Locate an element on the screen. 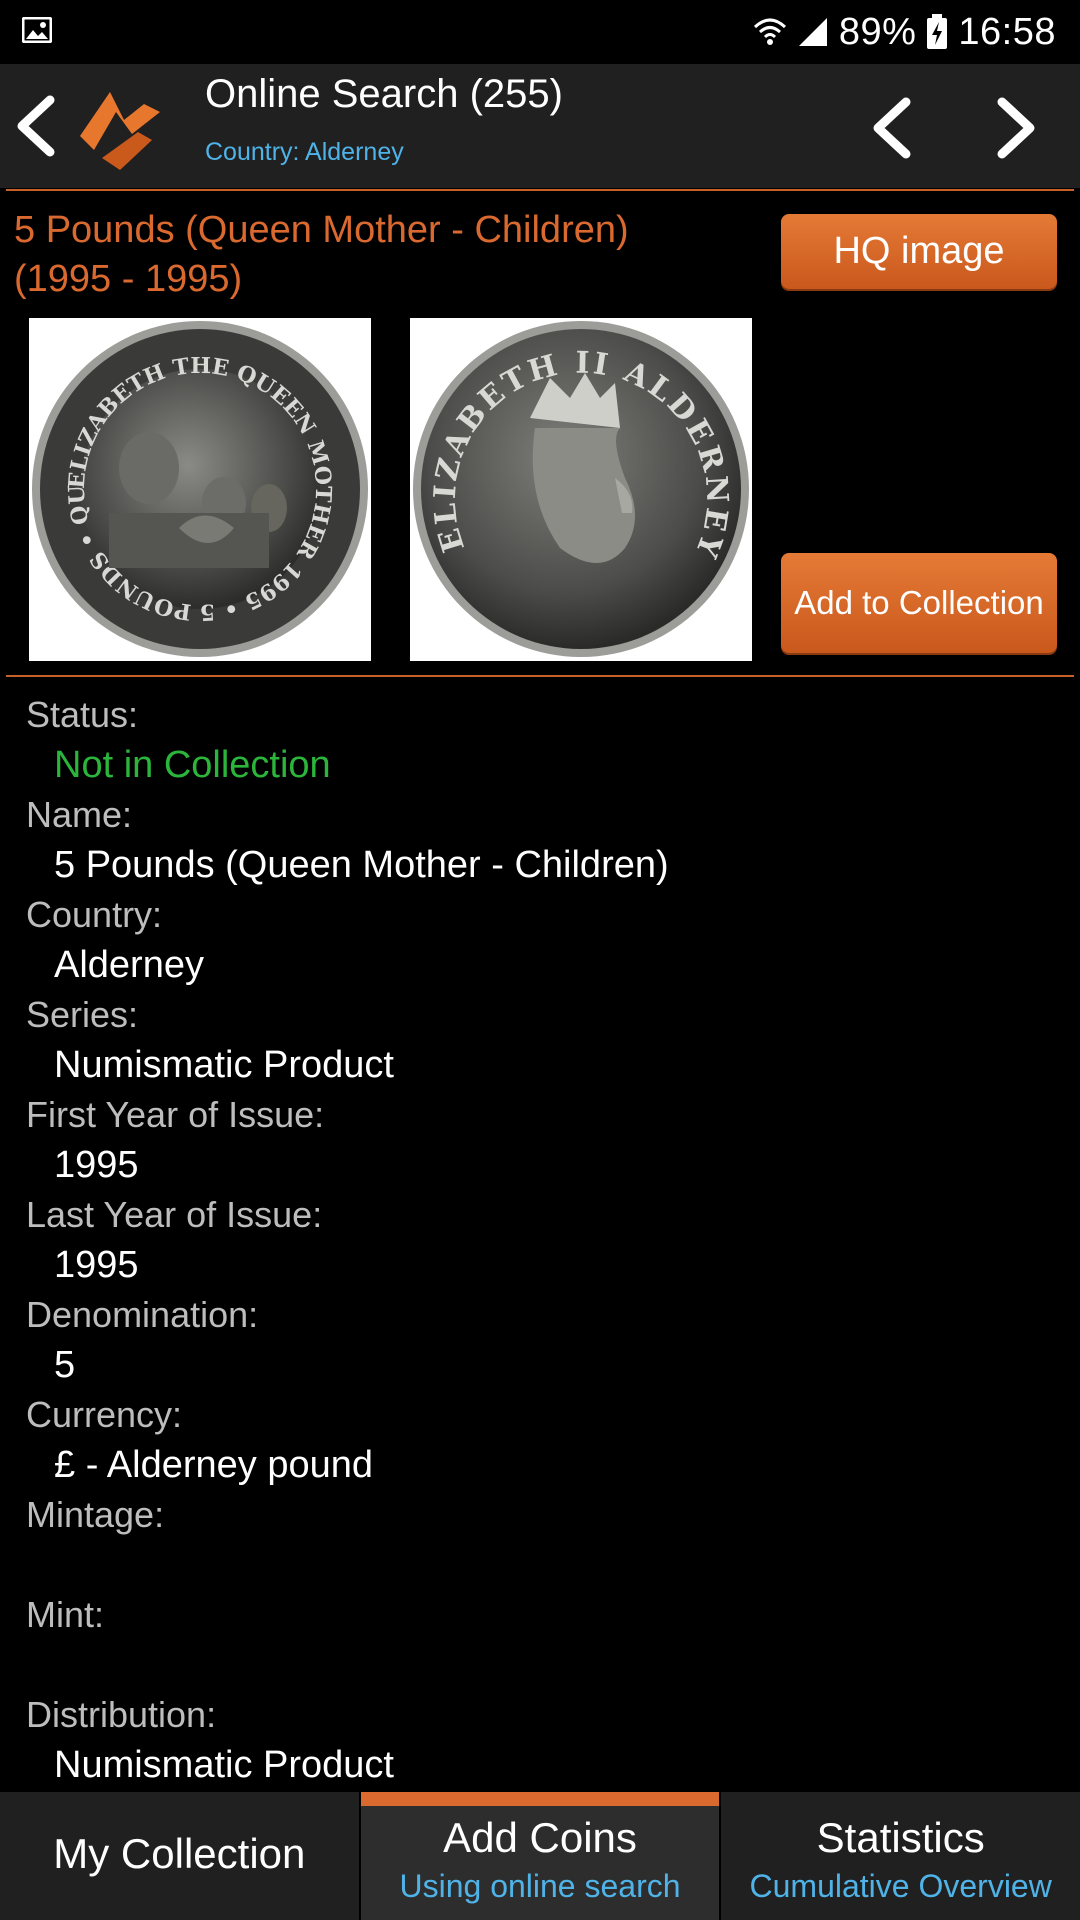  detail-label: Mintage: is located at coordinates (95, 1514).